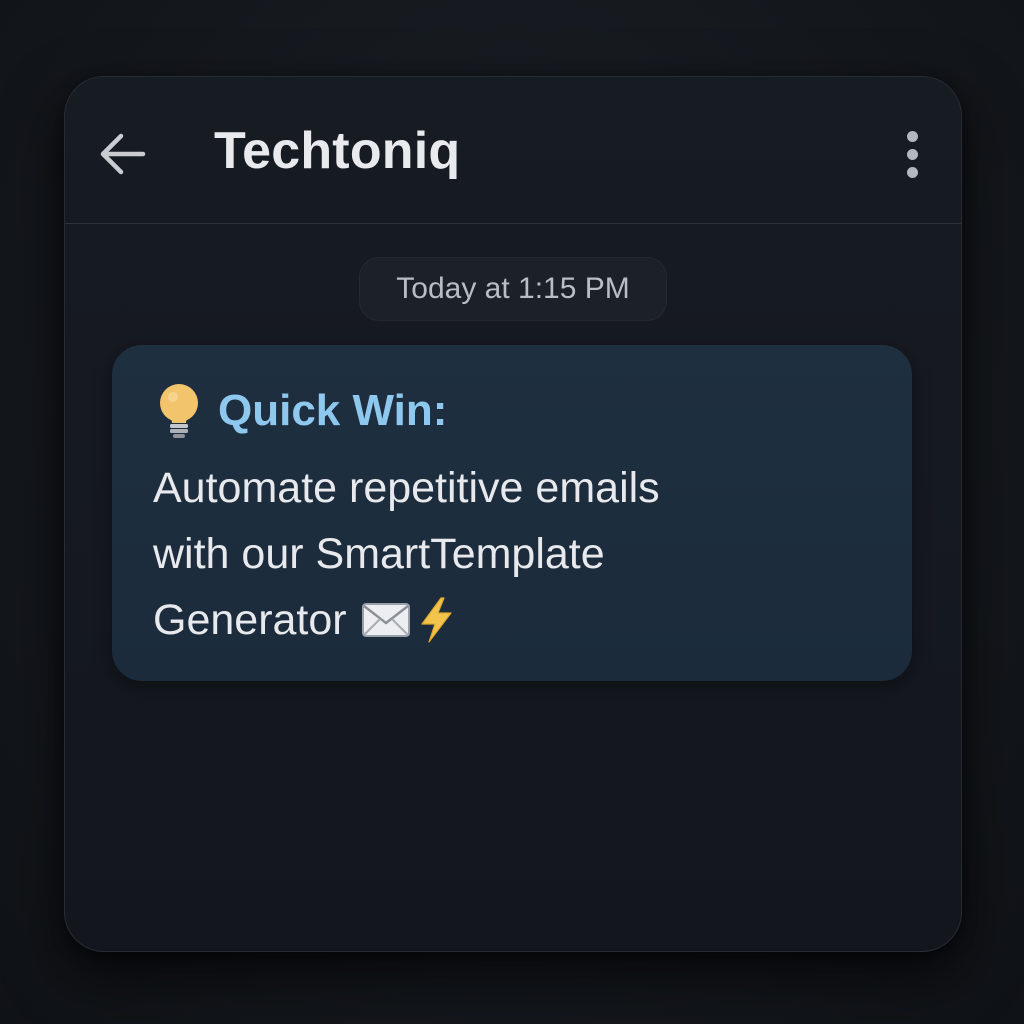 Image resolution: width=1024 pixels, height=1024 pixels. What do you see at coordinates (912, 136) in the screenshot?
I see `more-vertical-icon` at bounding box center [912, 136].